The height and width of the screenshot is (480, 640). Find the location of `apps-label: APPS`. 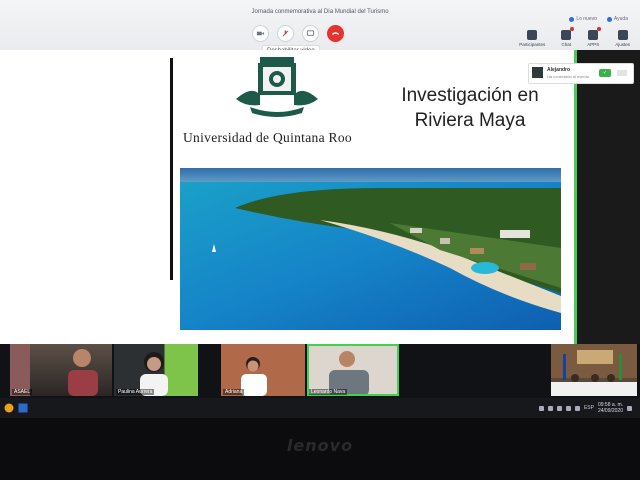

apps-label: APPS is located at coordinates (593, 44).